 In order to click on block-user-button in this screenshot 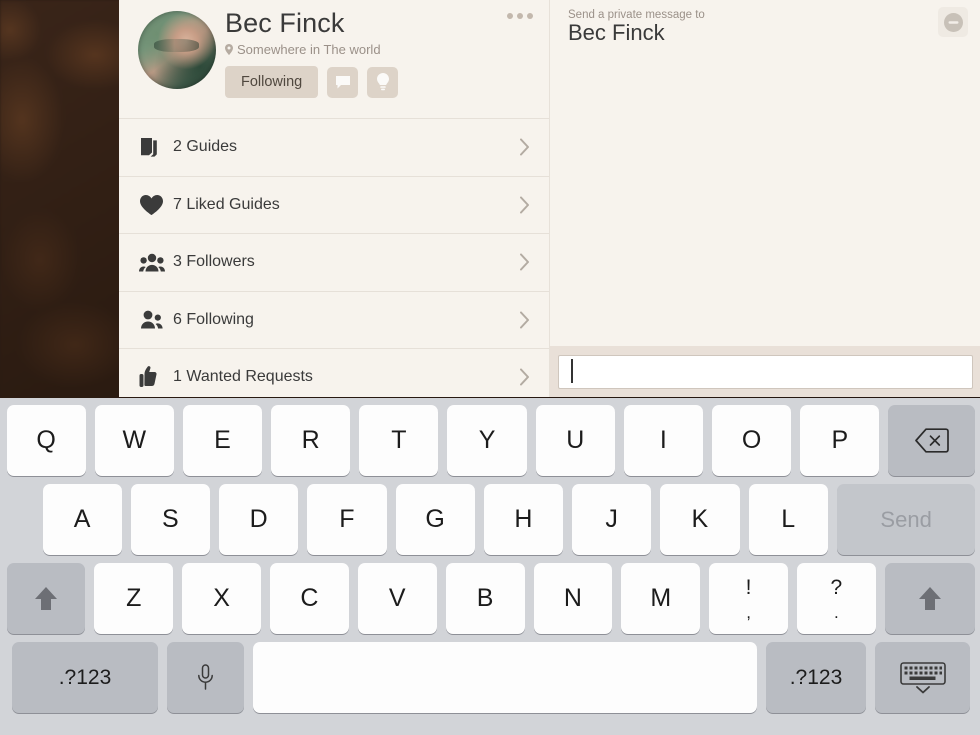, I will do `click(953, 22)`.